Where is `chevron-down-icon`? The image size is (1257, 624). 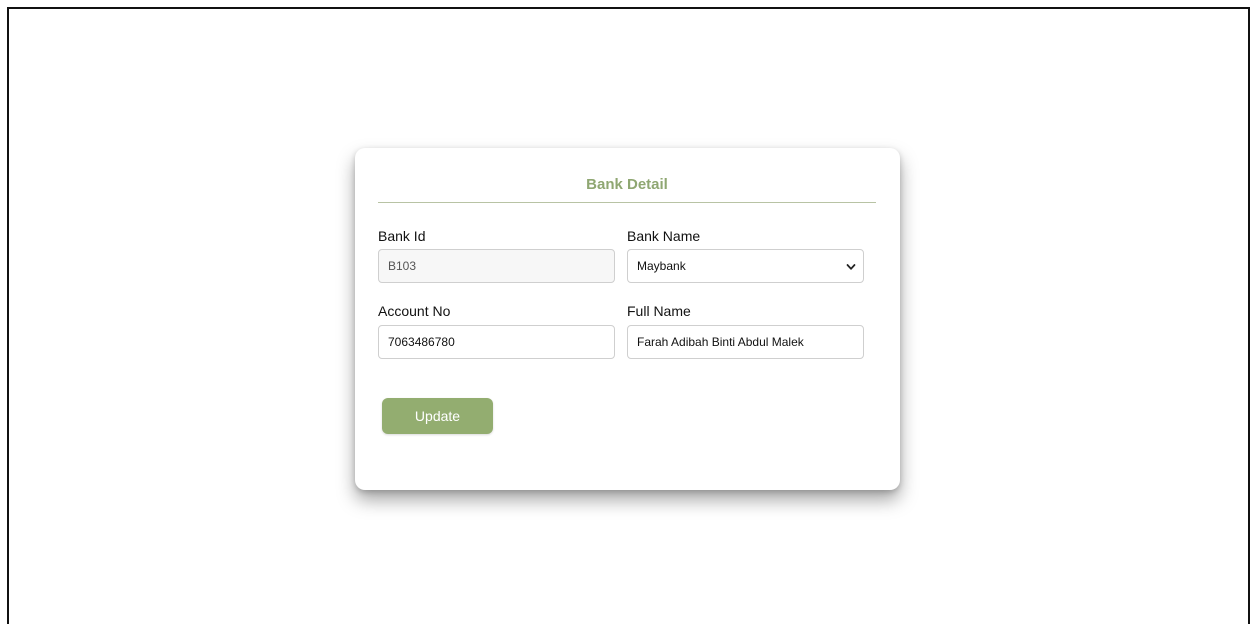
chevron-down-icon is located at coordinates (851, 267).